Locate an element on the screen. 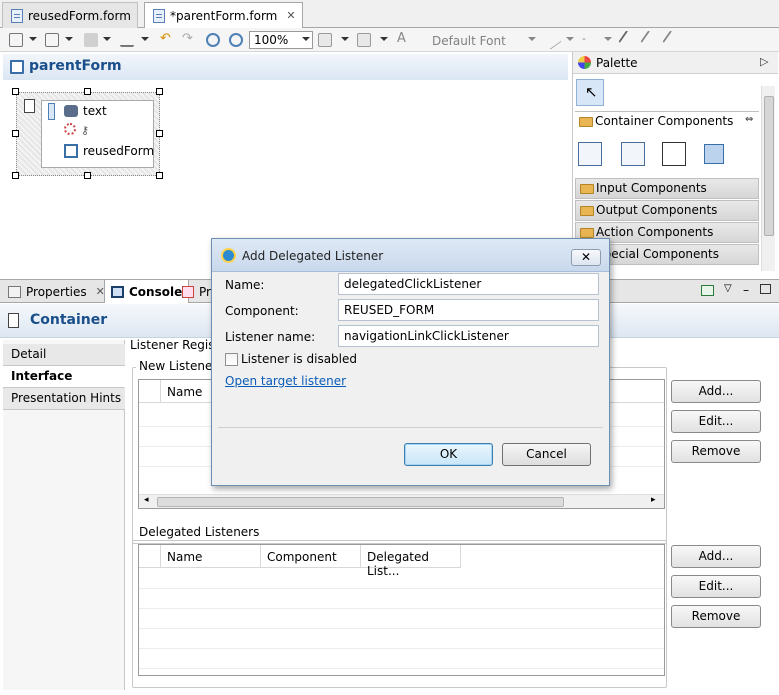  select-tool: ↖ is located at coordinates (590, 92).